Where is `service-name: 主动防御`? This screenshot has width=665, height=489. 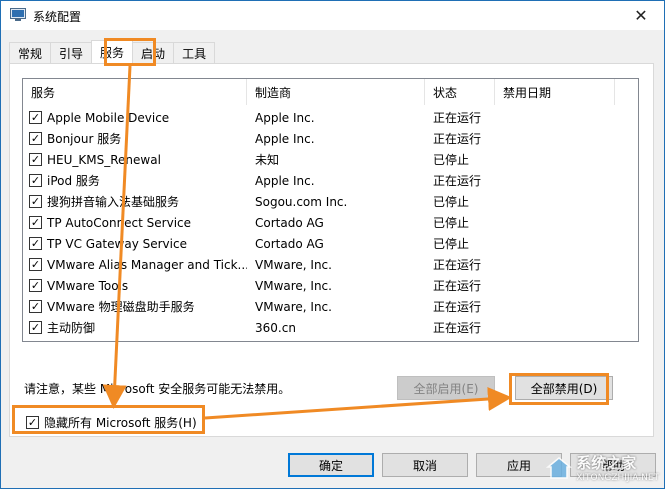 service-name: 主动防御 is located at coordinates (71, 328).